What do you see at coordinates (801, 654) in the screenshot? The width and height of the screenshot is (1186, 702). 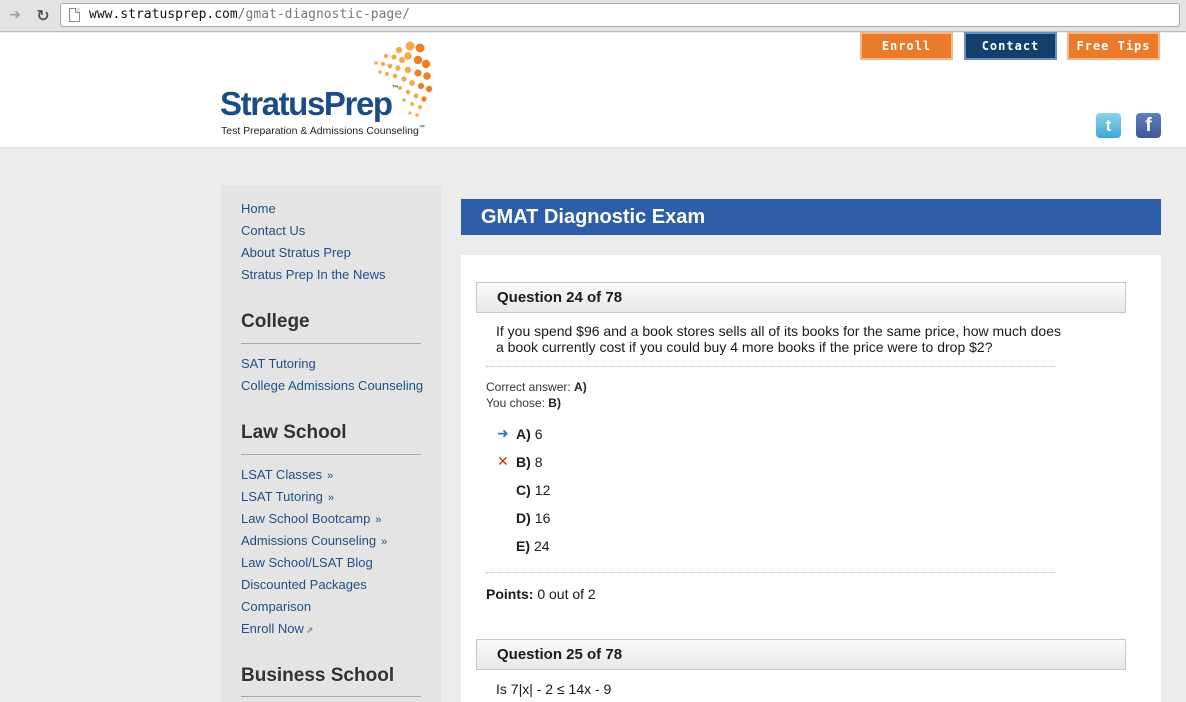 I see `question-heading: Question 25 of 78` at bounding box center [801, 654].